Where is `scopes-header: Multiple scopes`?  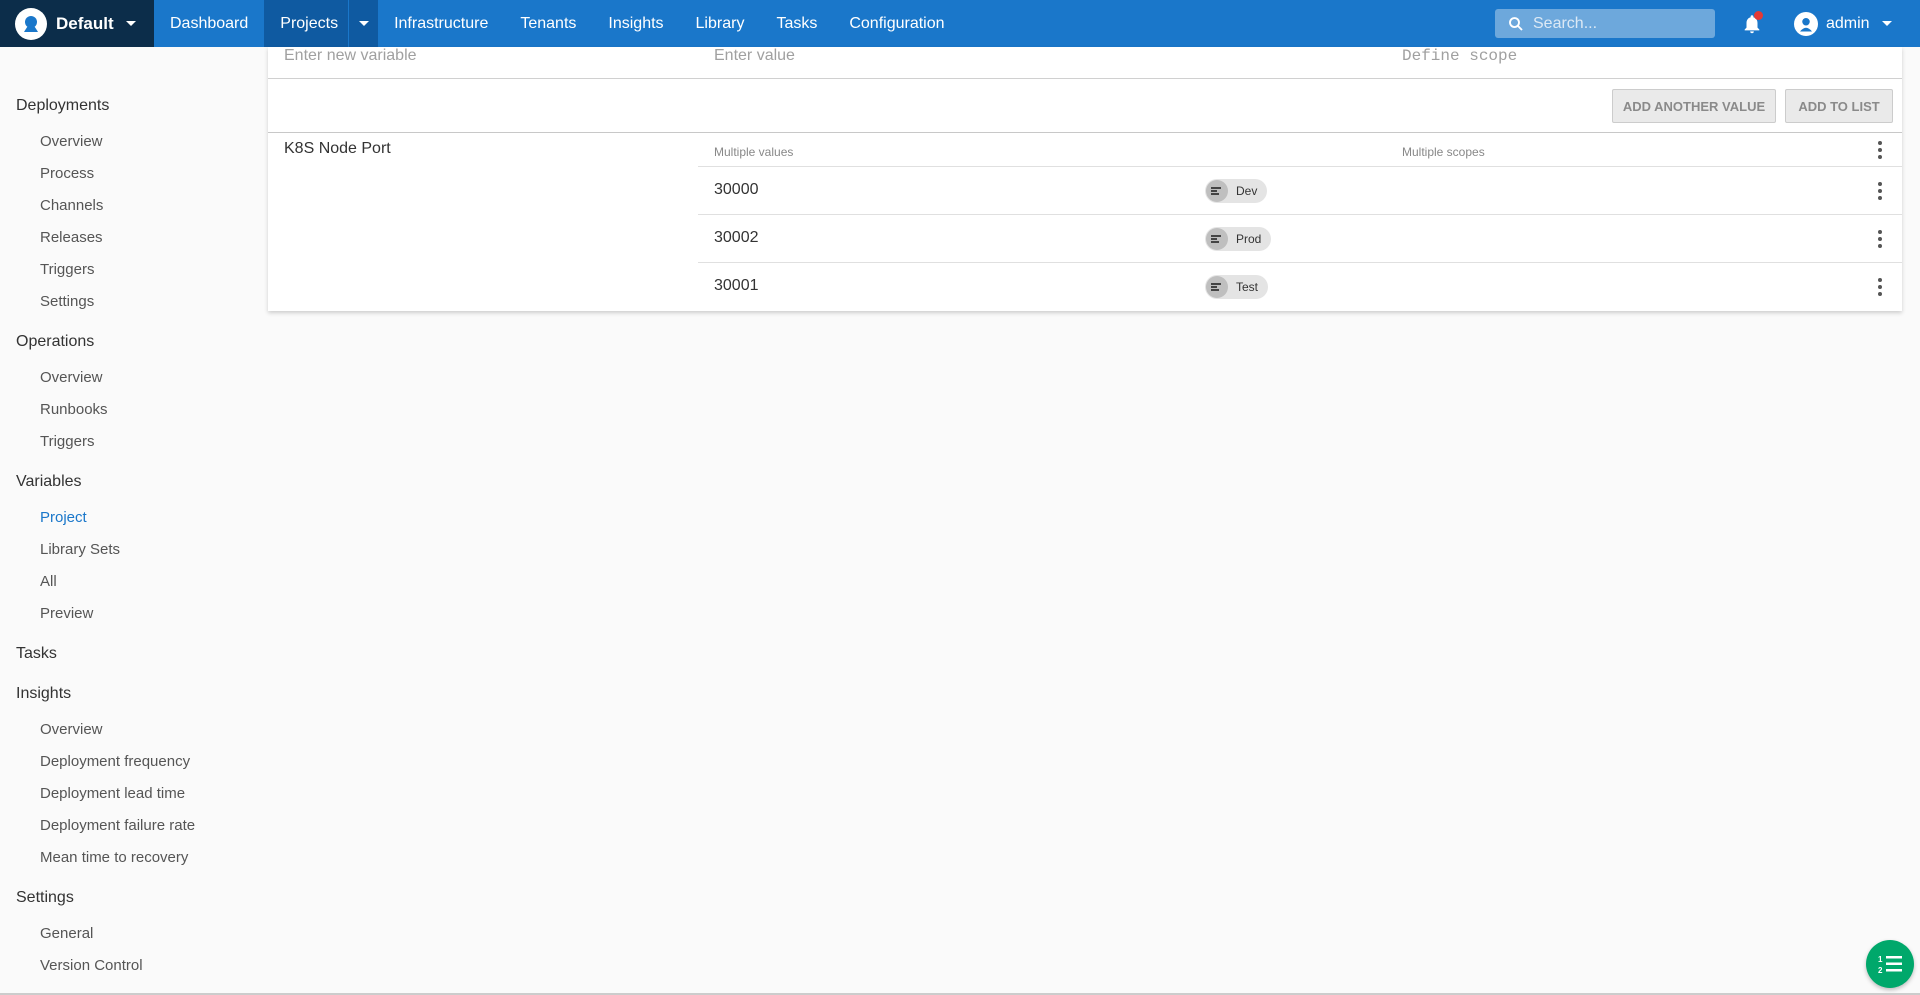
scopes-header: Multiple scopes is located at coordinates (1443, 152).